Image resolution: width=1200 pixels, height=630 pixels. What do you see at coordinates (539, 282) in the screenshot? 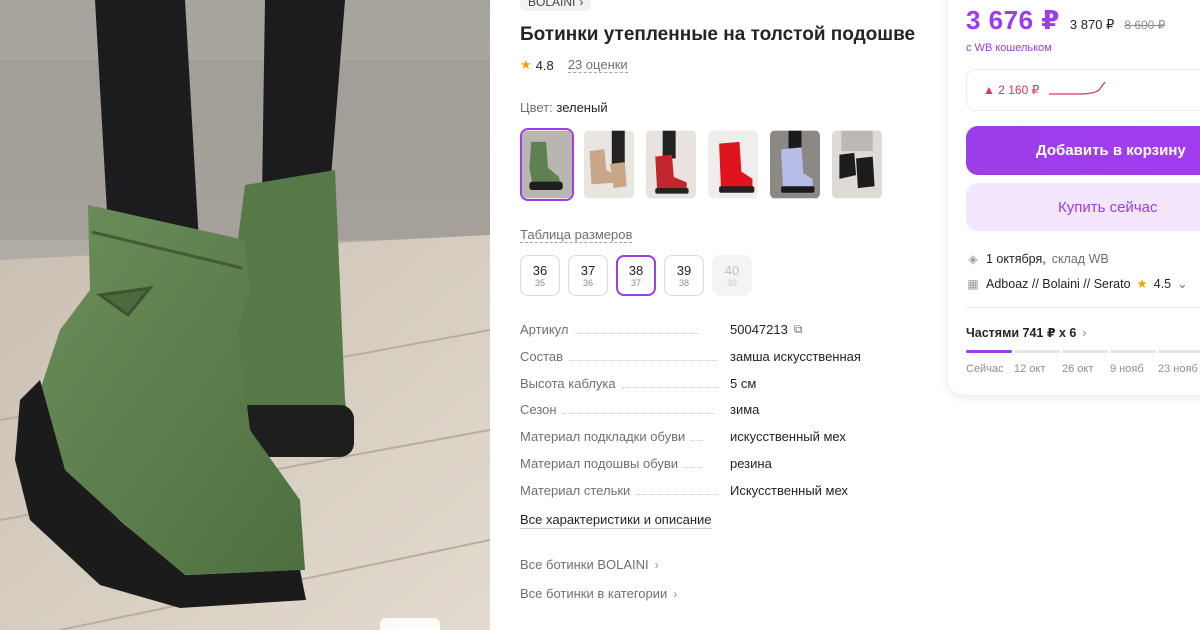
I see `size-eu: 35` at bounding box center [539, 282].